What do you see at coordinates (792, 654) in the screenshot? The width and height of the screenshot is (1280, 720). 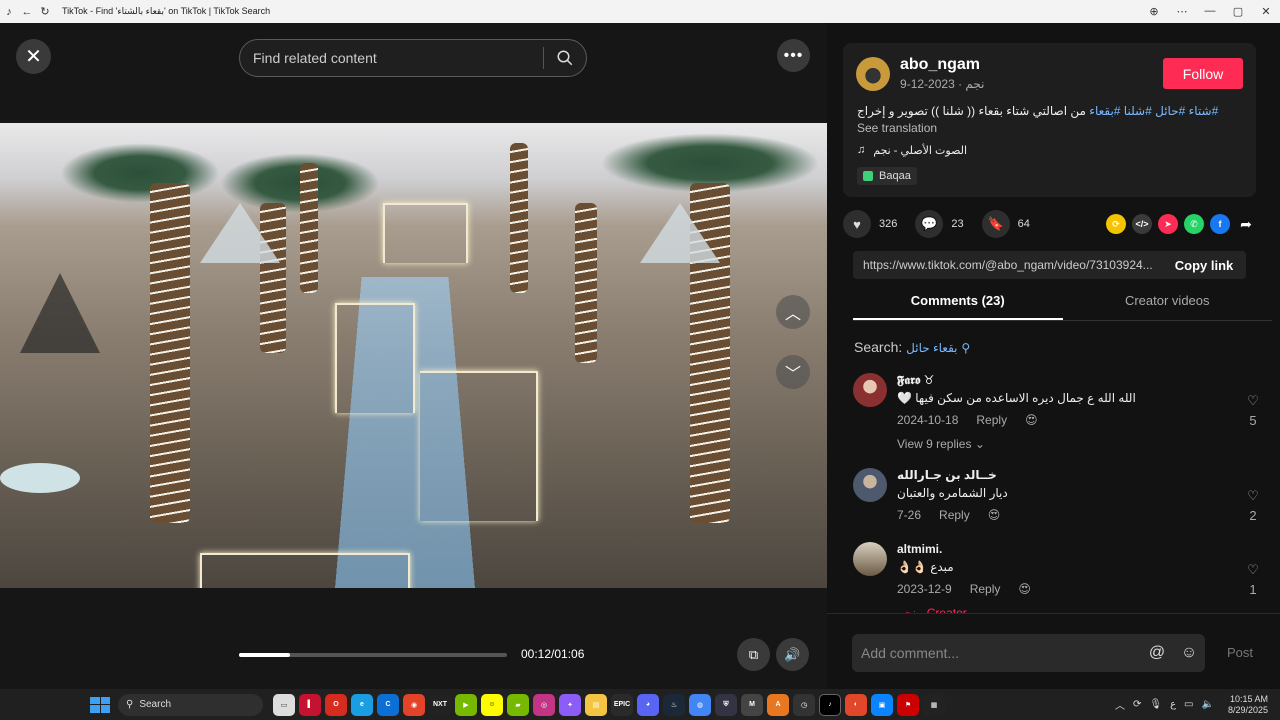 I see `volume-button: 🔊` at bounding box center [792, 654].